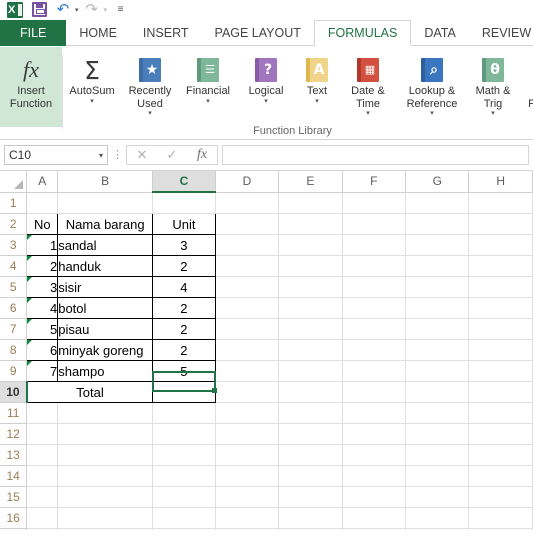 This screenshot has width=533, height=542. I want to click on name-box: C10 ▾, so click(56, 155).